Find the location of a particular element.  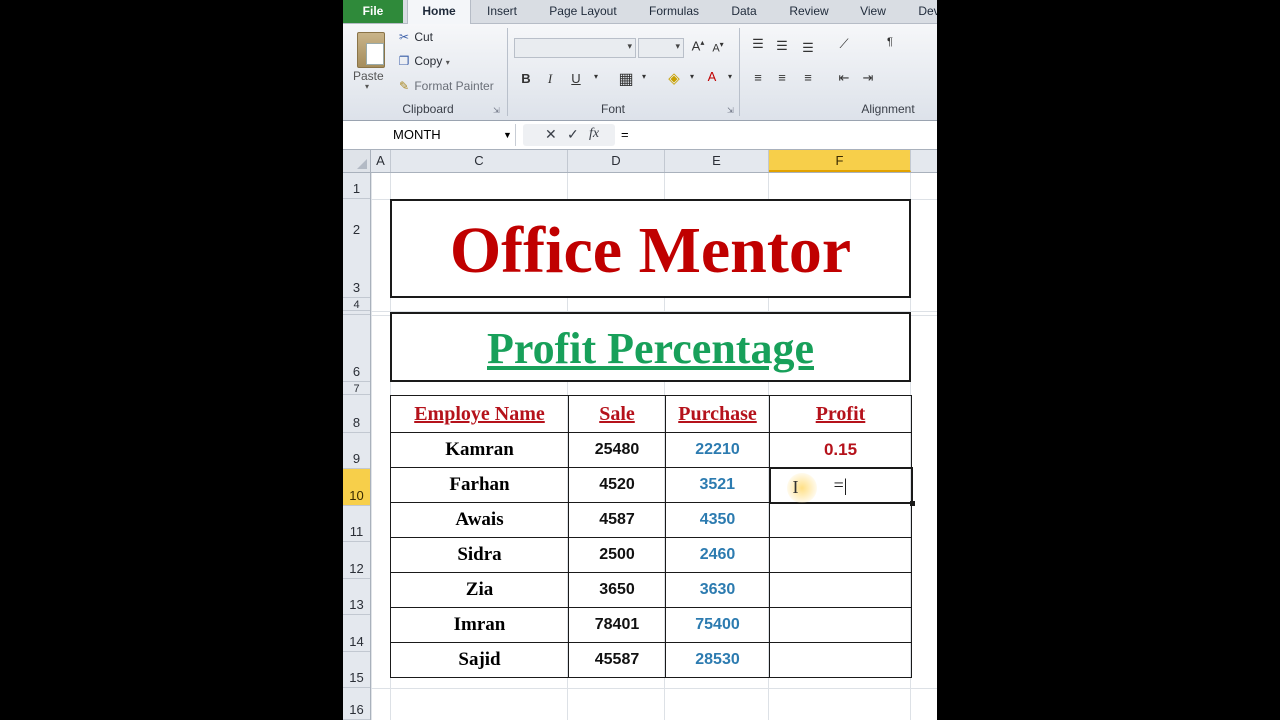

active-cell-profit: I =| is located at coordinates (841, 486).